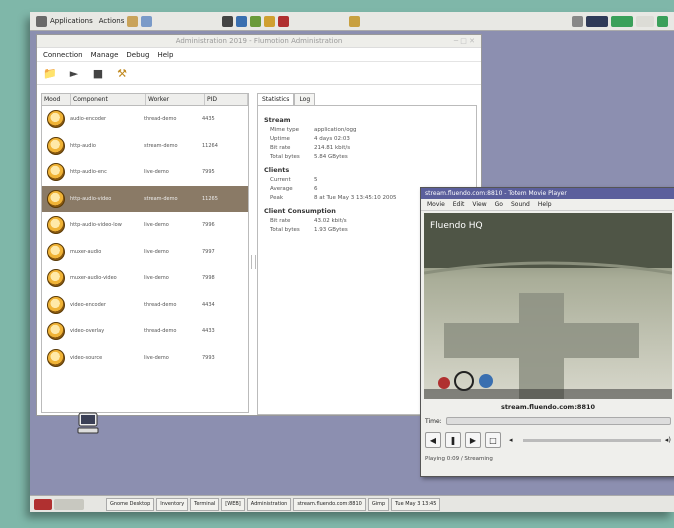 This screenshot has height=528, width=674. Describe the element at coordinates (662, 21) in the screenshot. I see `volume-icon` at that location.